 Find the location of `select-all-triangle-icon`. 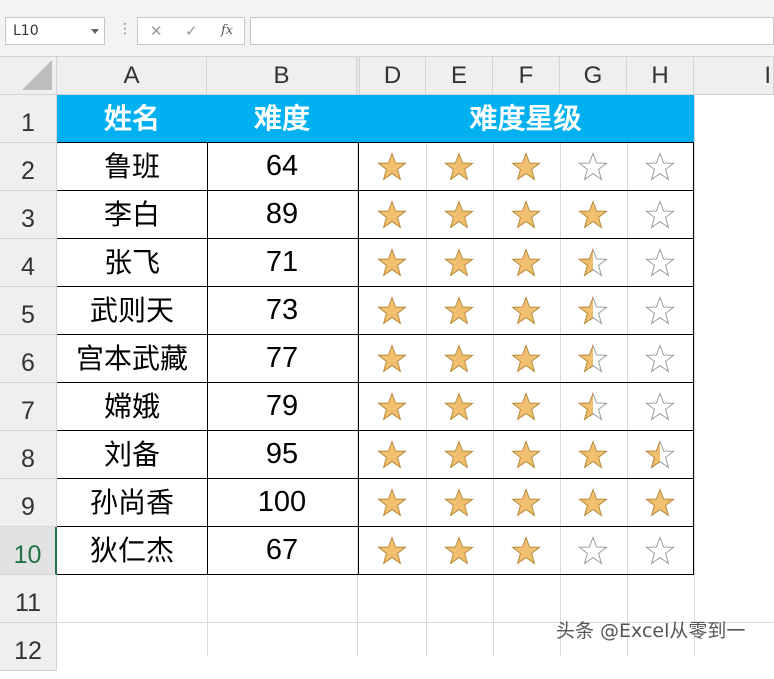

select-all-triangle-icon is located at coordinates (37, 75).